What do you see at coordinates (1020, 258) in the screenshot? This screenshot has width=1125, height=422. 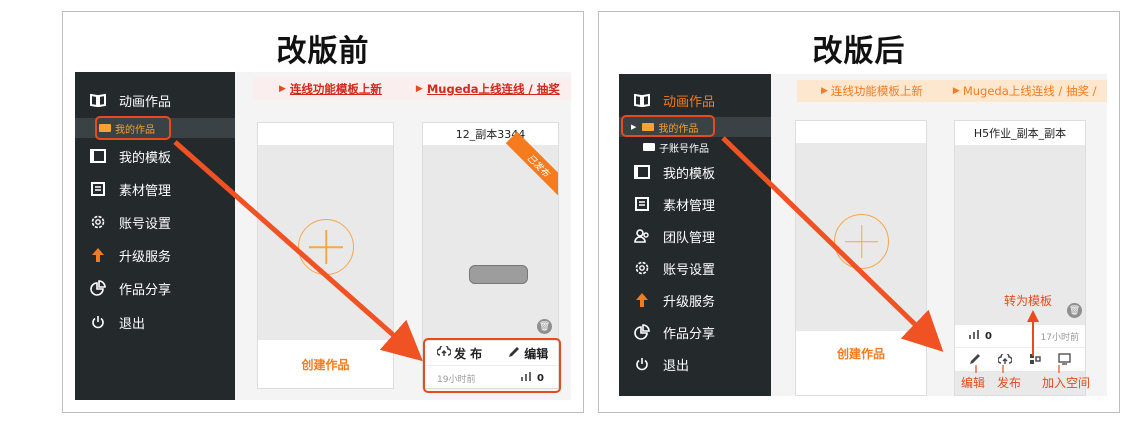 I see `work-card: H5作业_副本_副本 🗑 0 17小时前` at bounding box center [1020, 258].